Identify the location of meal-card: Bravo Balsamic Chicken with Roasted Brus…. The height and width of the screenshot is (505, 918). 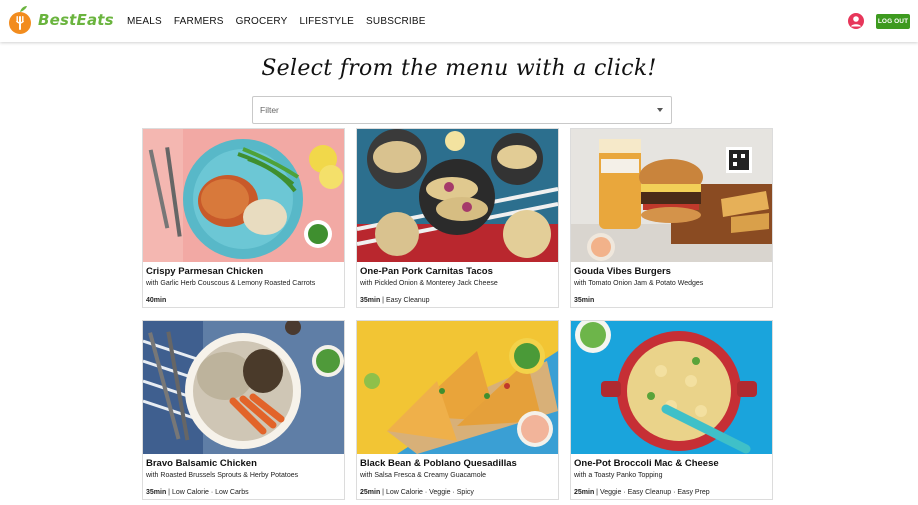
(243, 410).